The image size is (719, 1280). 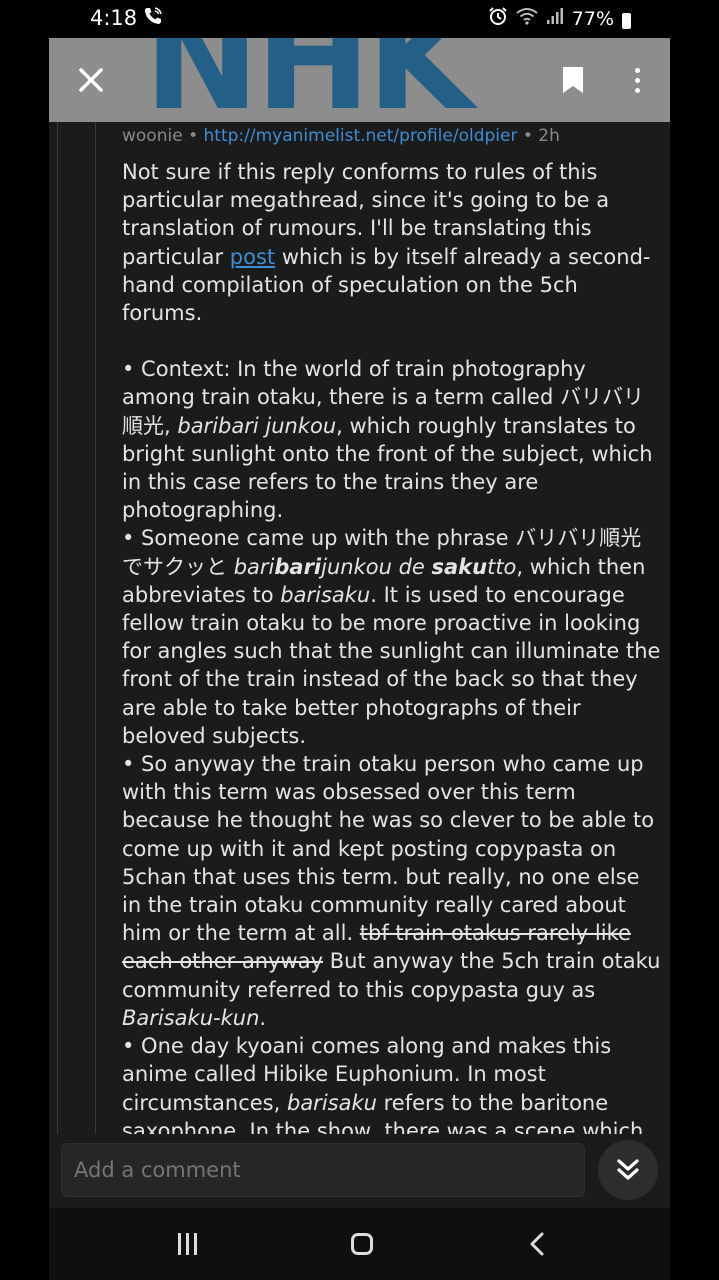 I want to click on recents-icon, so click(x=179, y=1244).